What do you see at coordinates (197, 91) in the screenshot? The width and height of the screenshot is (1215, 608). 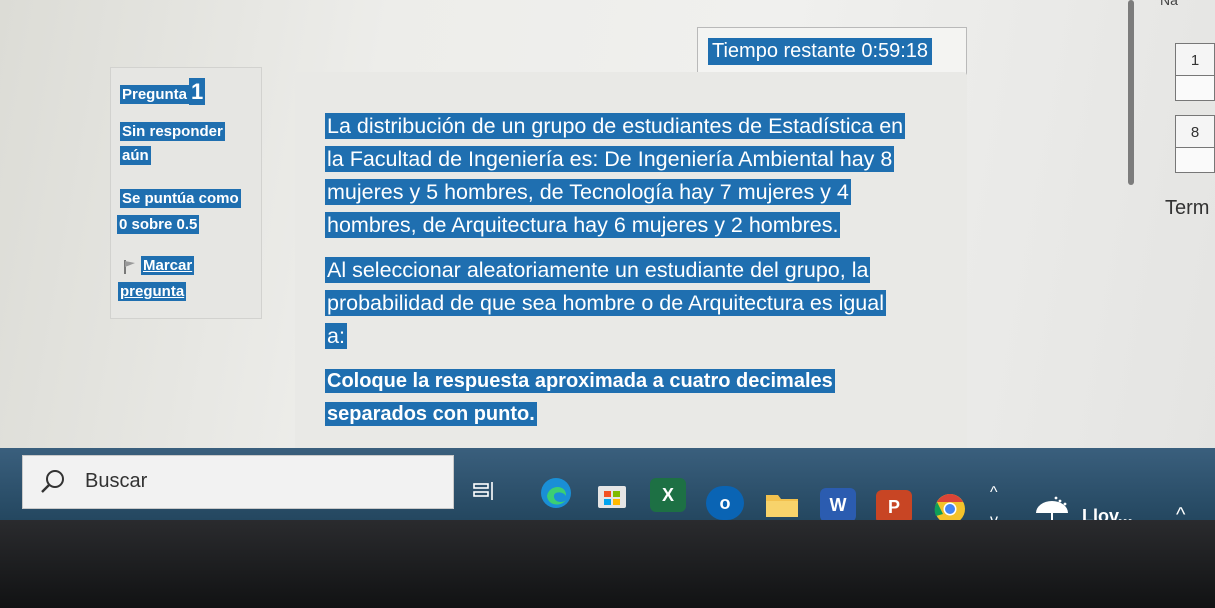 I see `question-number: 1` at bounding box center [197, 91].